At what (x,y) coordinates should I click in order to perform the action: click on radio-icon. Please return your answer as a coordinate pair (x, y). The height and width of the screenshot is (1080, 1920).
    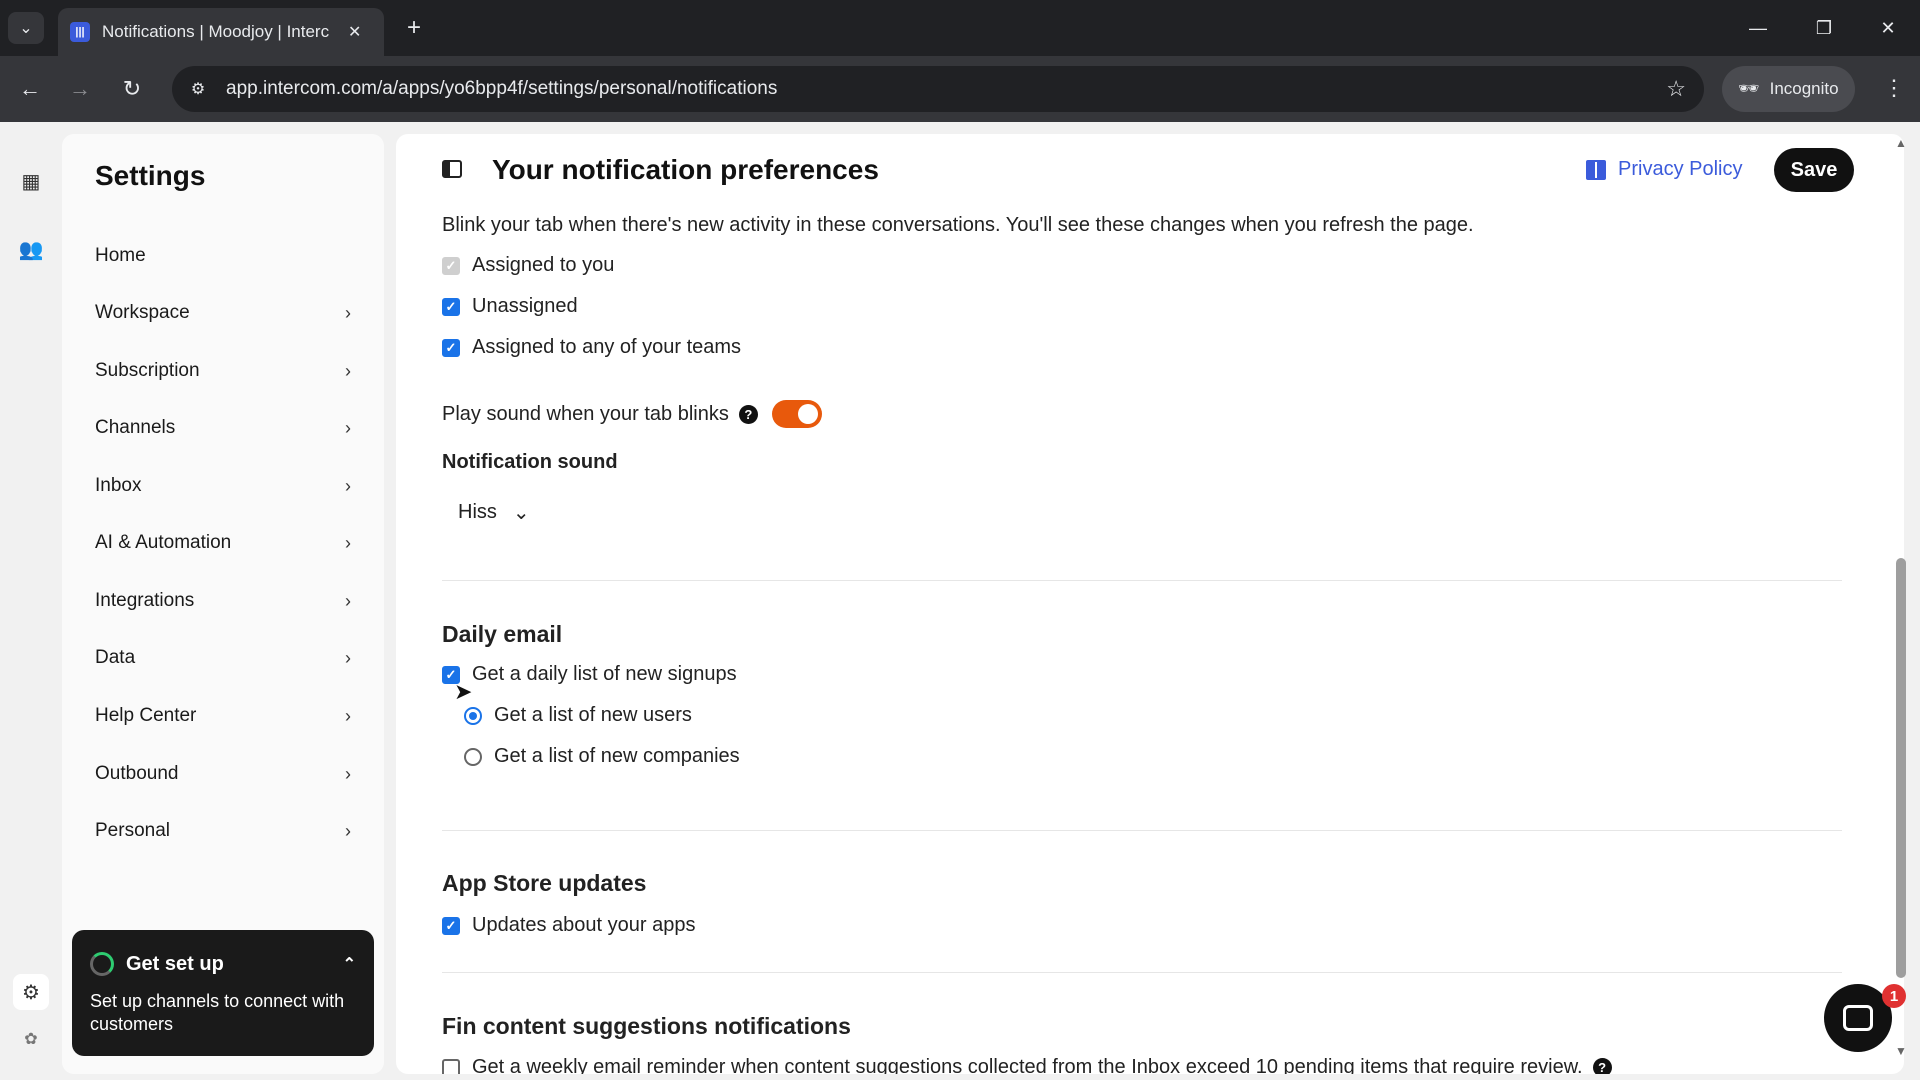
    Looking at the image, I should click on (473, 715).